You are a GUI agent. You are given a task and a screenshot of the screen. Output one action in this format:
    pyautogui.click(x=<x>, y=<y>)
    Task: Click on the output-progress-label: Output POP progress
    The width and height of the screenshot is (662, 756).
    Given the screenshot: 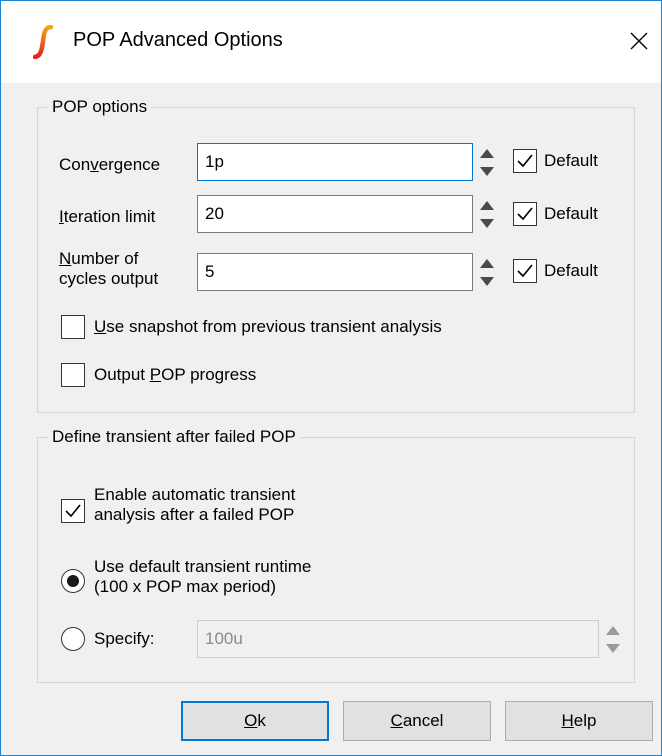 What is the action you would take?
    pyautogui.click(x=175, y=375)
    